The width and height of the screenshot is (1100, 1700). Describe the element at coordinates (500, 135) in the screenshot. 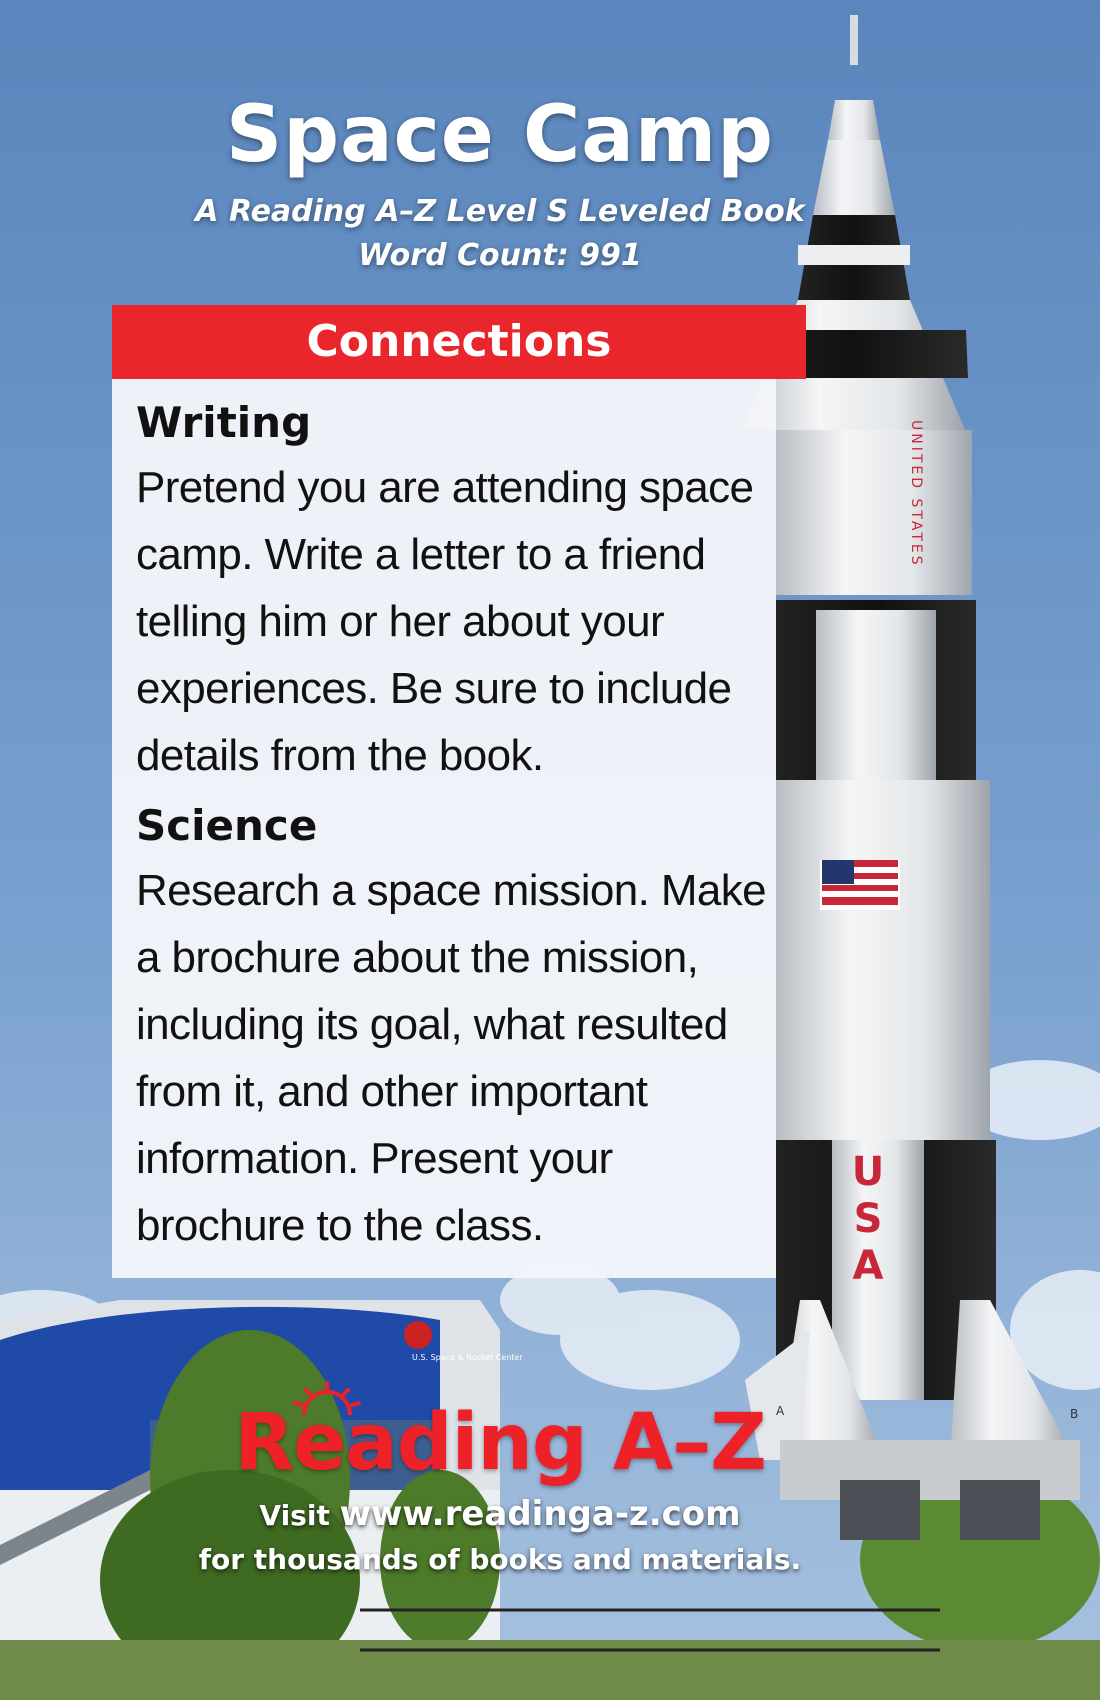

I see `book-title: Space Camp` at that location.